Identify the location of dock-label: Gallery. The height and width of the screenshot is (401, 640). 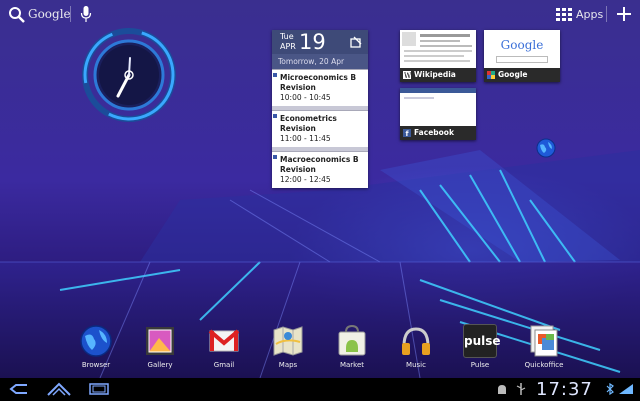
(160, 365).